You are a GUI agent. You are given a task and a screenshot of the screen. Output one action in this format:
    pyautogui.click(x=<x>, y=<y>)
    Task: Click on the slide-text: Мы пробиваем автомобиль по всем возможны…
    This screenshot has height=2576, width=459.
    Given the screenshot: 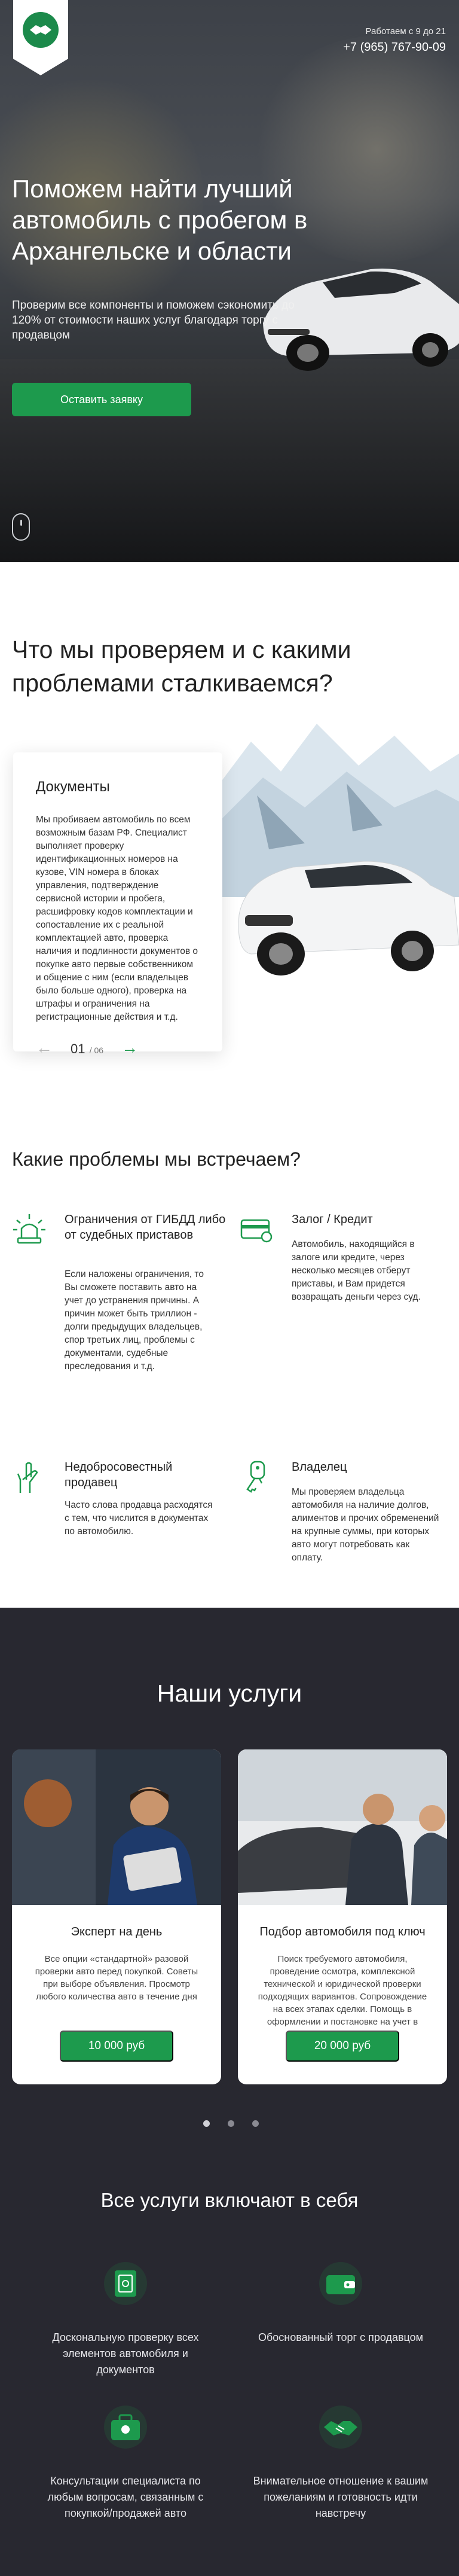 What is the action you would take?
    pyautogui.click(x=117, y=919)
    